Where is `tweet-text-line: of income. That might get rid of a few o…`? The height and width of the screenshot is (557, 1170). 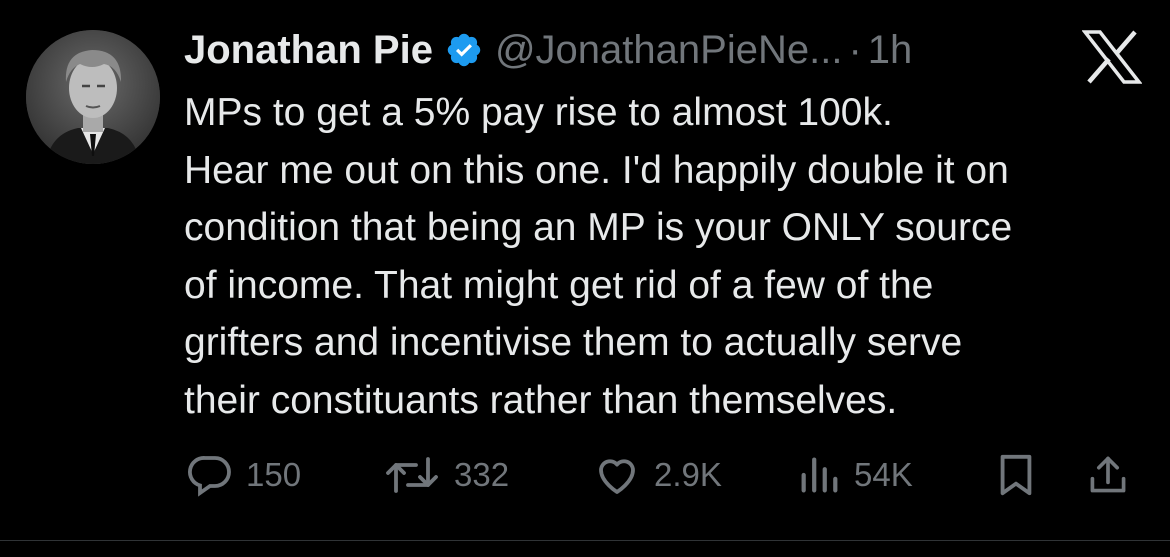
tweet-text-line: of income. That might get rid of a few o… is located at coordinates (559, 285).